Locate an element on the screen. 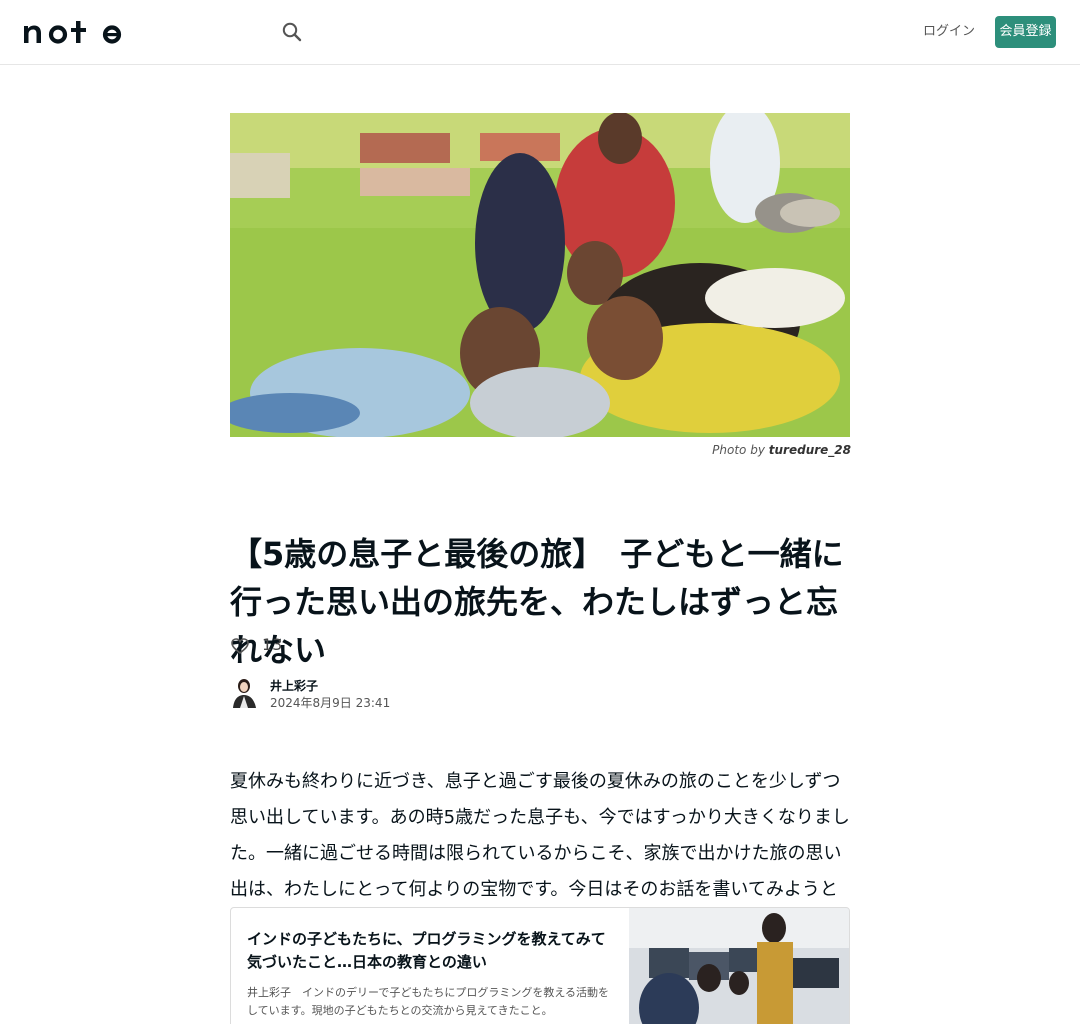  author-name: 井上彩子 is located at coordinates (294, 685).